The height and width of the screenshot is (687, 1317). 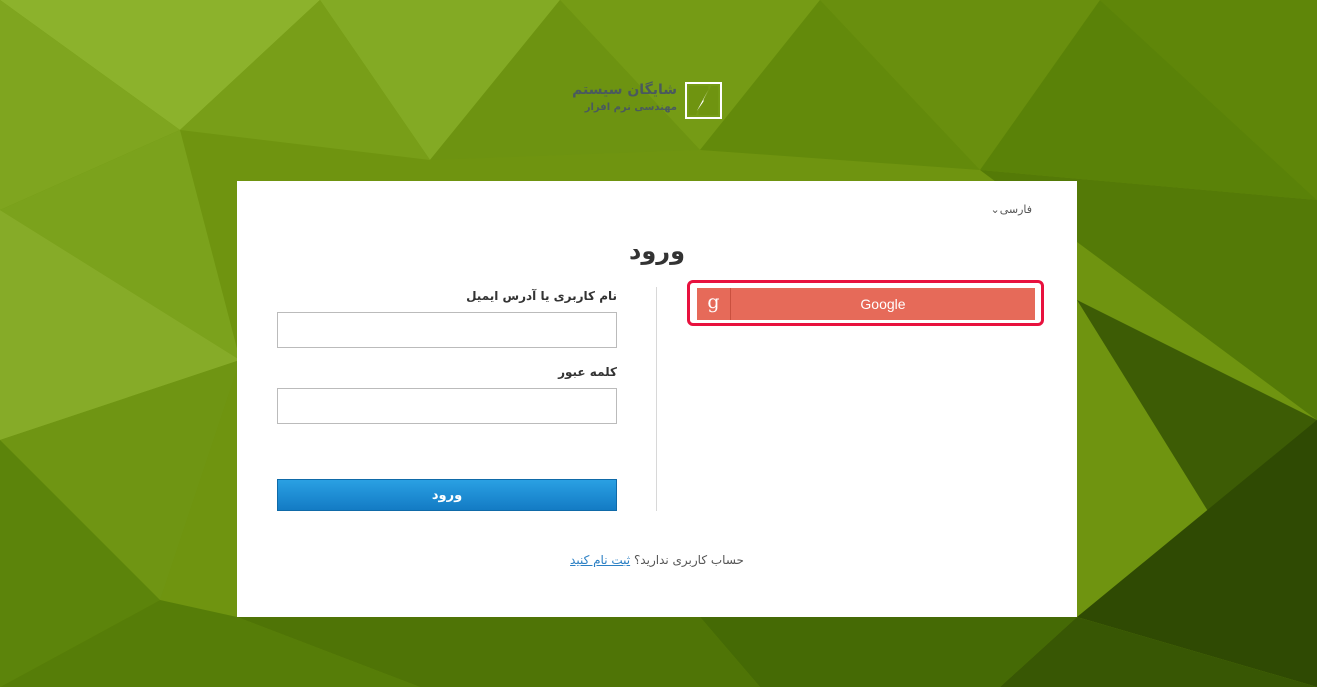 I want to click on register-link: ثبت نام کنید, so click(x=600, y=560).